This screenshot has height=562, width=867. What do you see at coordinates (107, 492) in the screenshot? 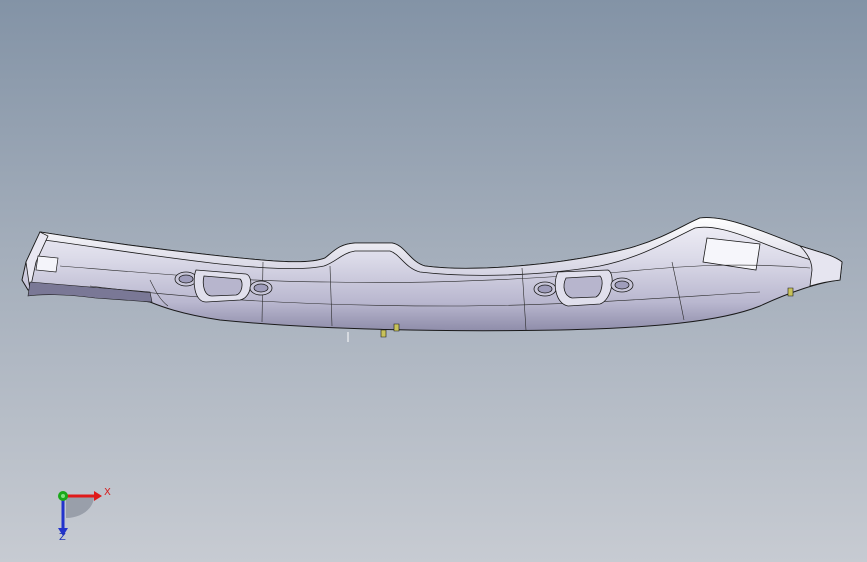
I see `axis-x-label: X` at bounding box center [107, 492].